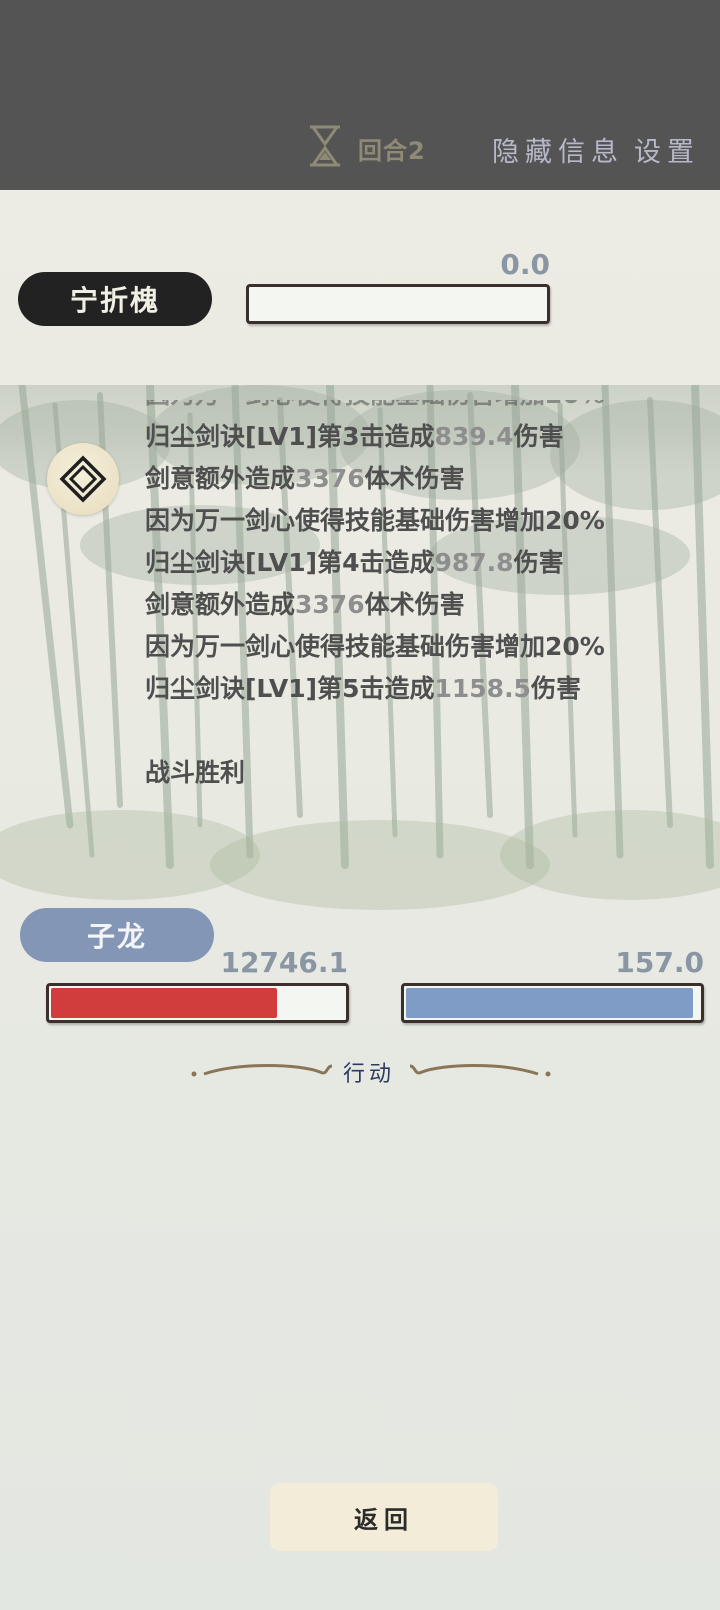  I want to click on battle-result: 战斗胜利, so click(195, 772).